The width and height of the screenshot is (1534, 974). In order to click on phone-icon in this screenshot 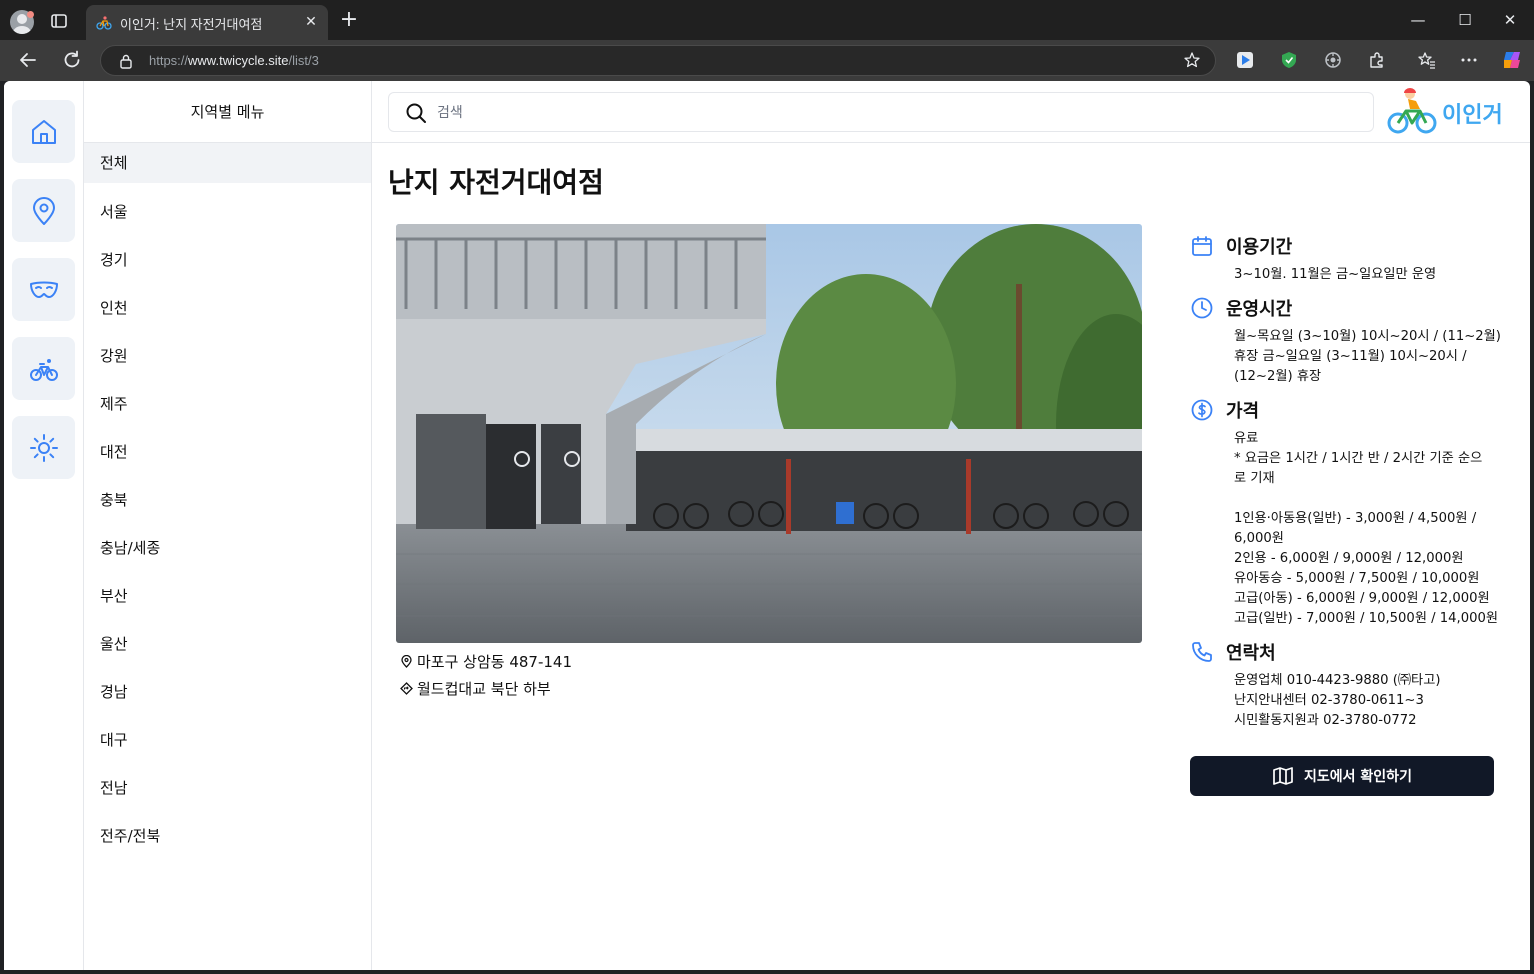, I will do `click(1202, 652)`.